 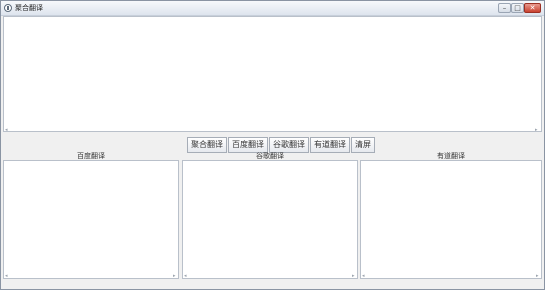 What do you see at coordinates (6, 130) in the screenshot?
I see `scroll-left-icon: ◂` at bounding box center [6, 130].